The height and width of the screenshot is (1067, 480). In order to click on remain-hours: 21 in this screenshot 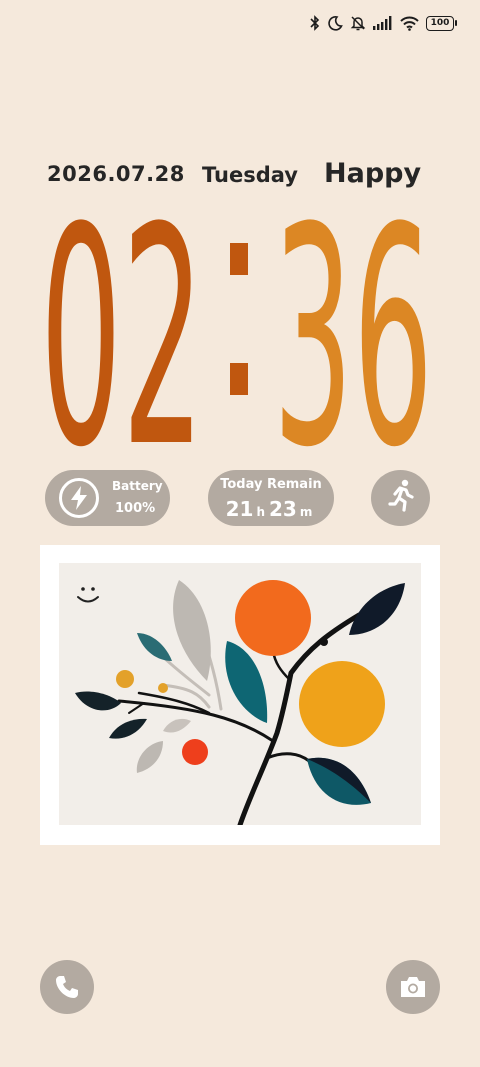, I will do `click(239, 509)`.